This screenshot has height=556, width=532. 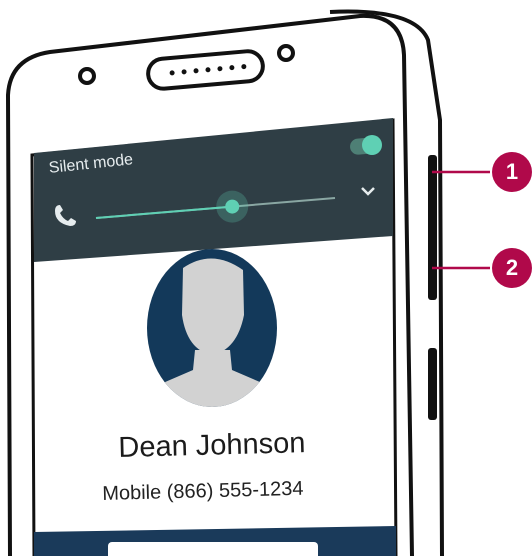 What do you see at coordinates (432, 384) in the screenshot?
I see `power-button` at bounding box center [432, 384].